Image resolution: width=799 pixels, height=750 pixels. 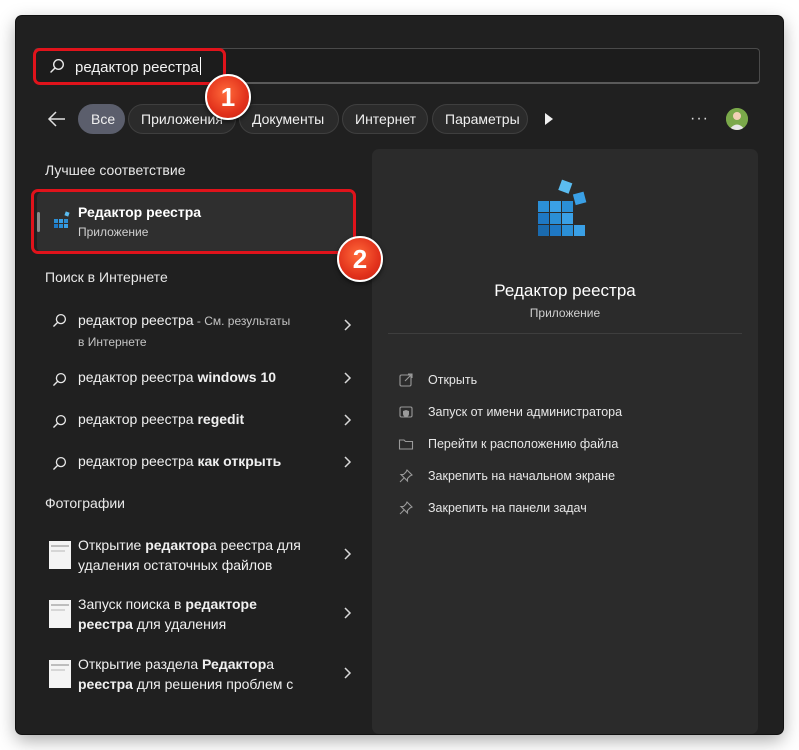 I want to click on back-arrow-icon, so click(x=57, y=119).